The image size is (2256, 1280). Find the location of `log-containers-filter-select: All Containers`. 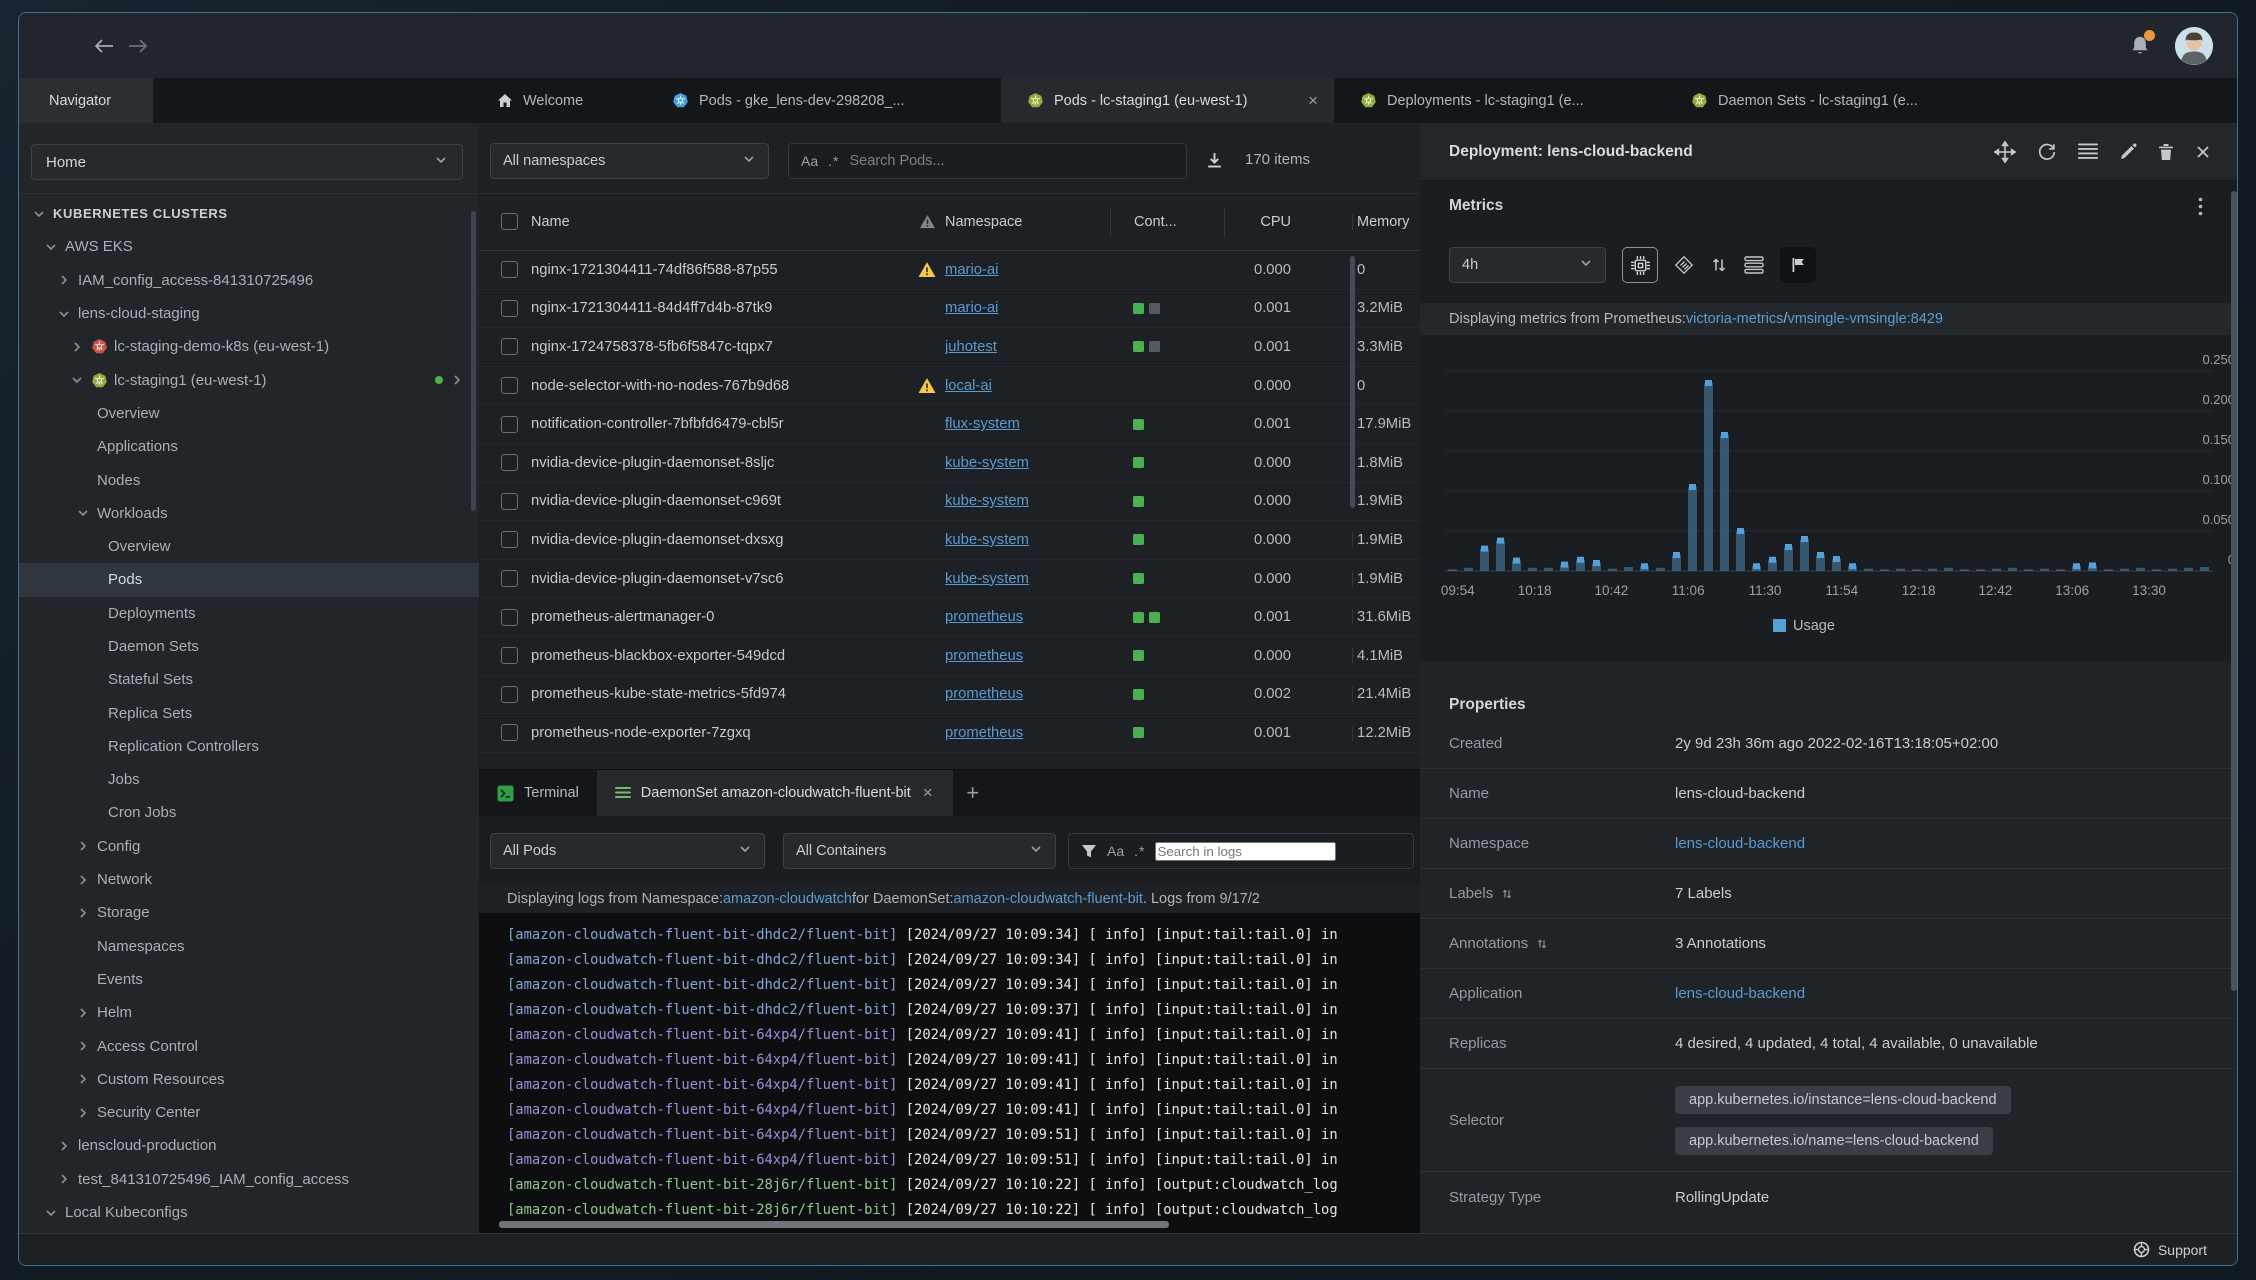

log-containers-filter-select: All Containers is located at coordinates (919, 851).